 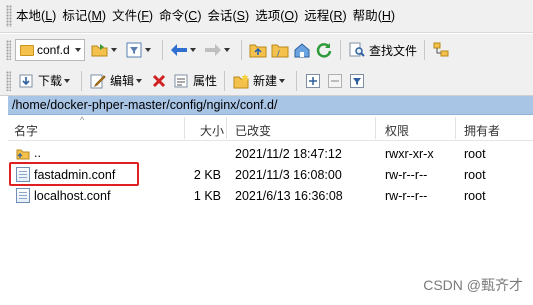 What do you see at coordinates (26, 81) in the screenshot?
I see `download-icon` at bounding box center [26, 81].